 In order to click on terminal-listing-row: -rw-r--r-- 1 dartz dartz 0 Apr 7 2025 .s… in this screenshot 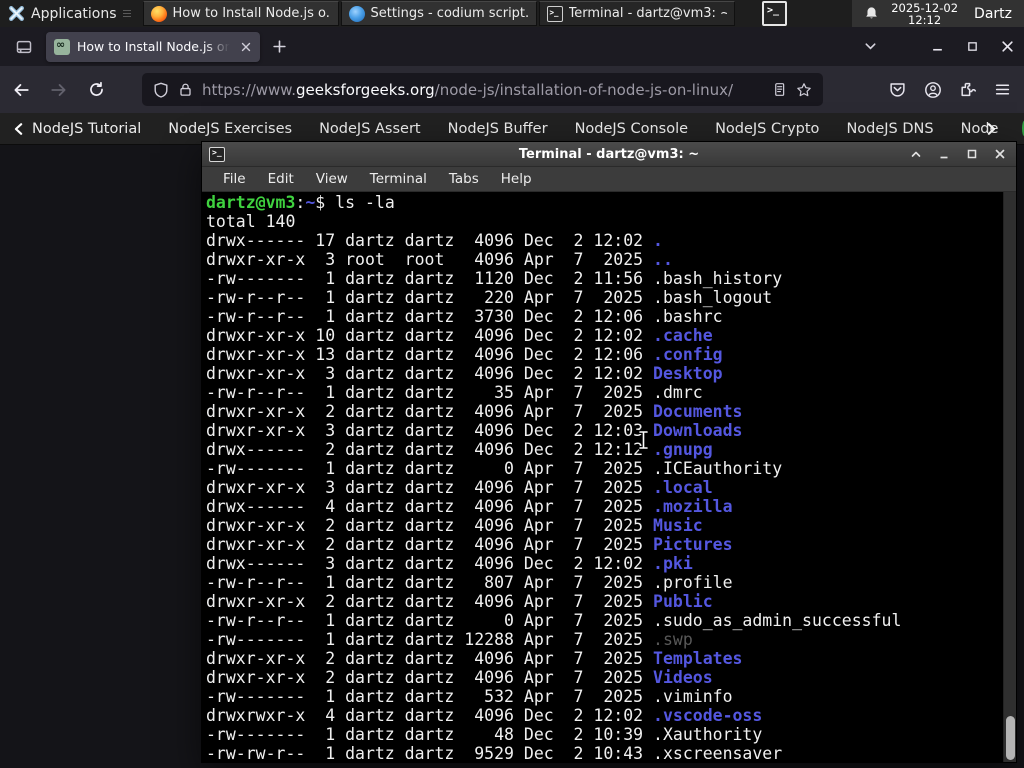, I will do `click(554, 620)`.